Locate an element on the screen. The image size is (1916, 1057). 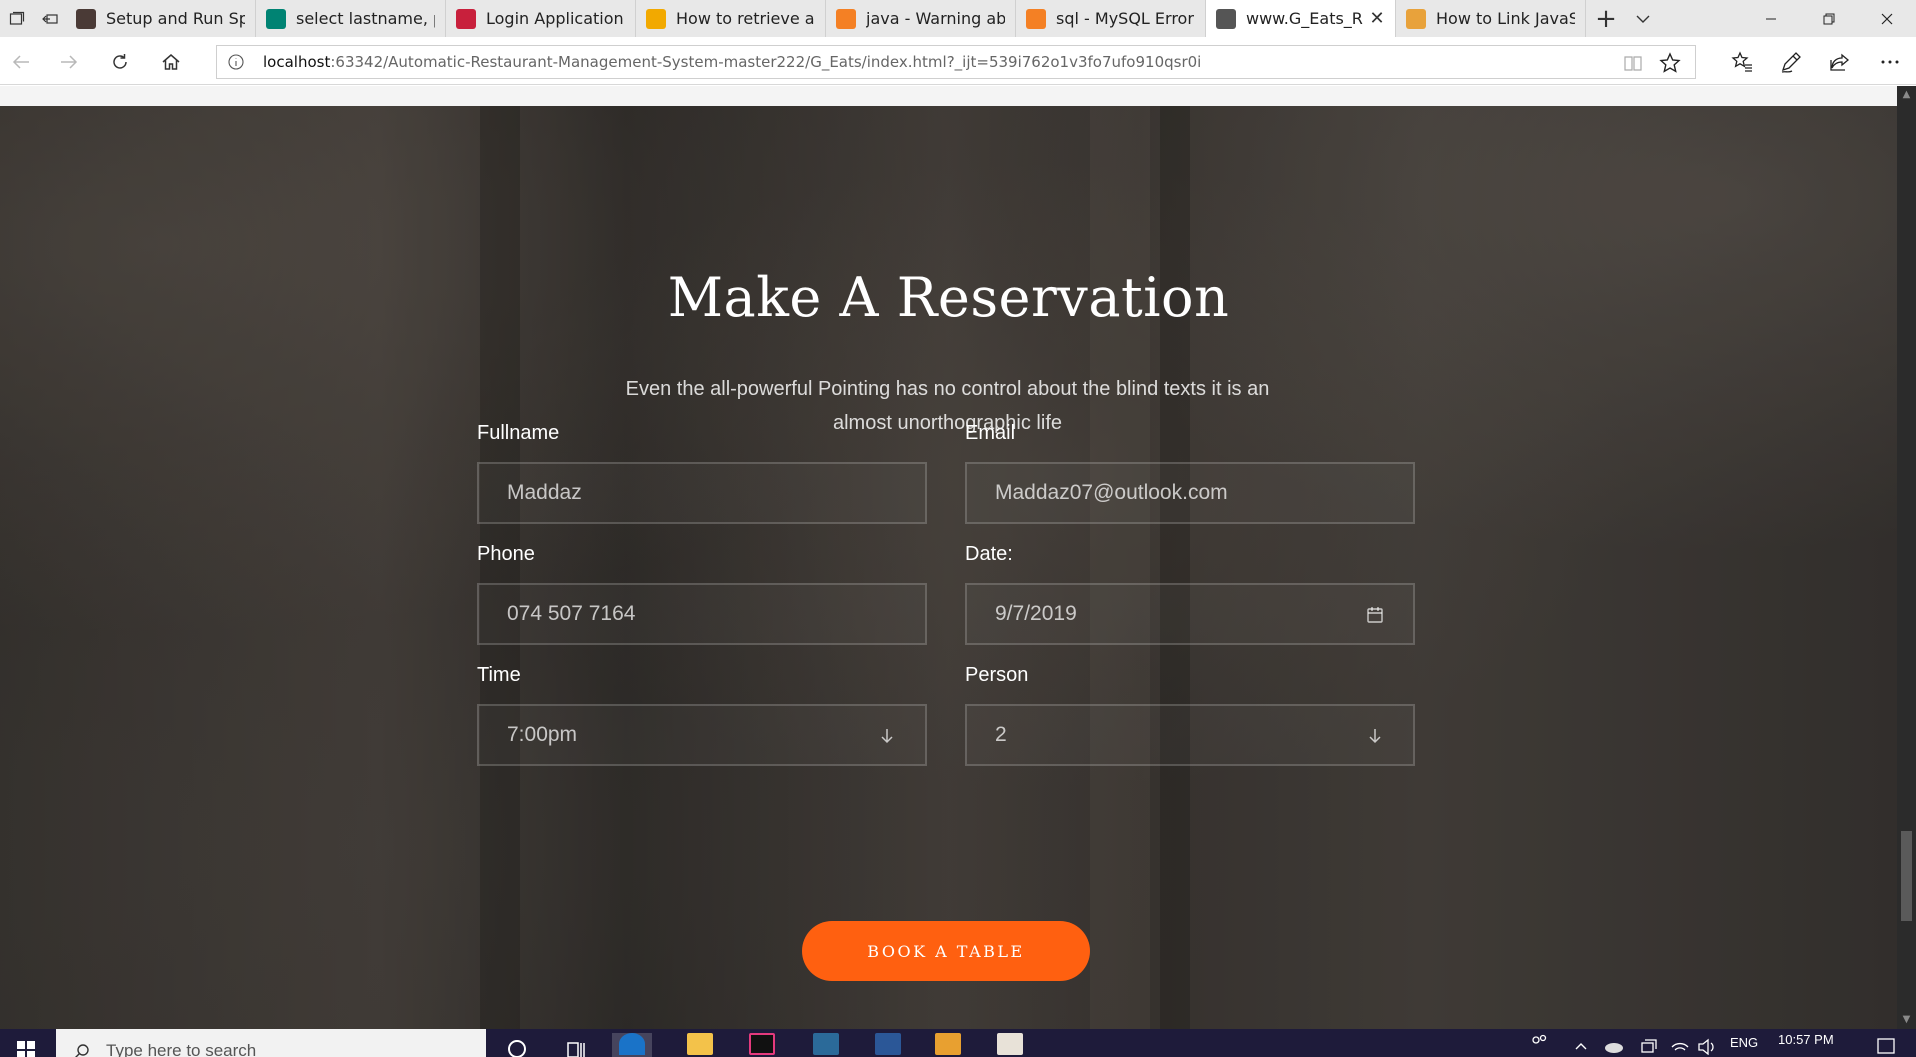
close-window-icon is located at coordinates (1887, 18).